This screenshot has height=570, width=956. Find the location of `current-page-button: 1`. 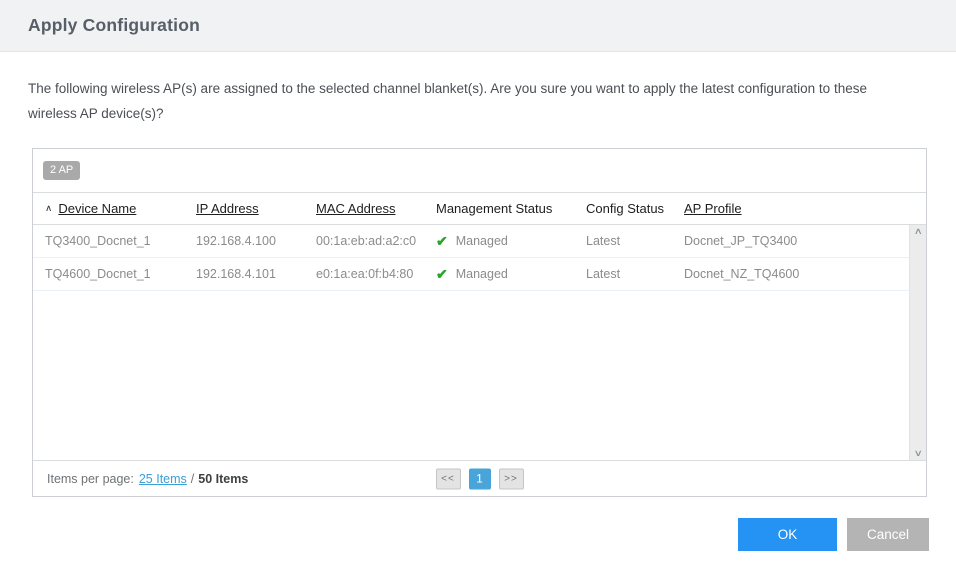

current-page-button: 1 is located at coordinates (479, 478).